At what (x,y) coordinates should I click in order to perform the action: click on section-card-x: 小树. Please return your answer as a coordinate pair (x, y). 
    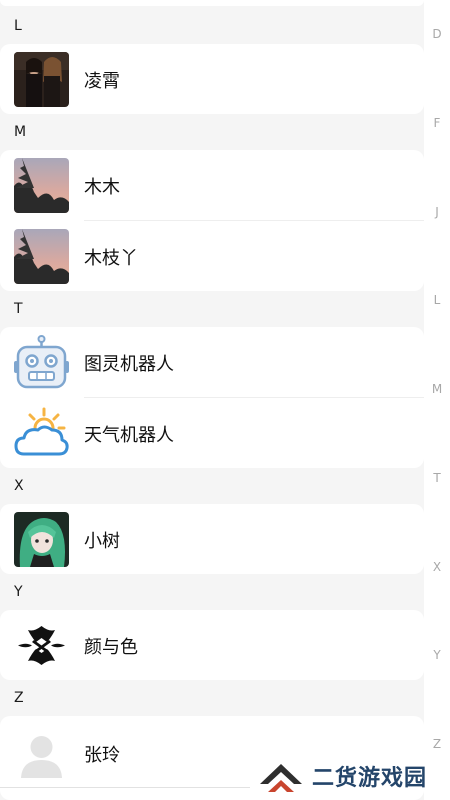
    Looking at the image, I should click on (212, 539).